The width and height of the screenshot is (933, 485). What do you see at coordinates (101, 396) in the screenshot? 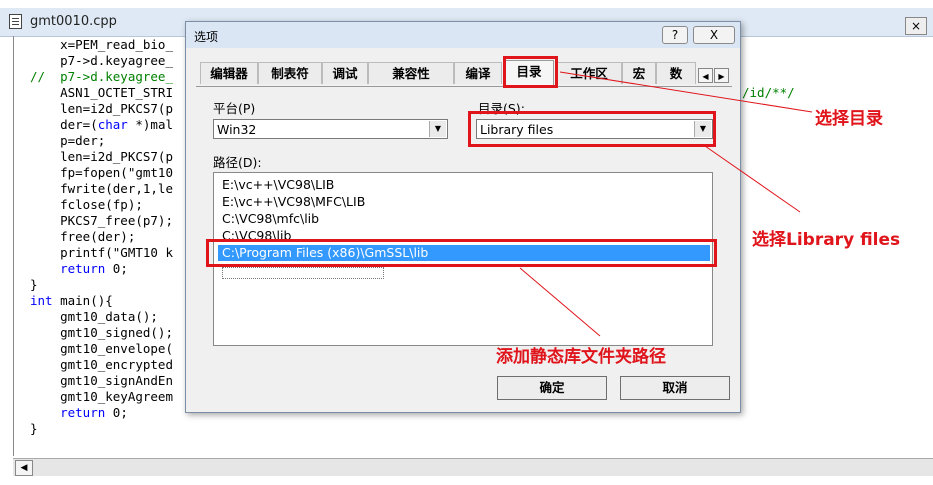
I see `code-line: gmt10_keyAgreem` at bounding box center [101, 396].